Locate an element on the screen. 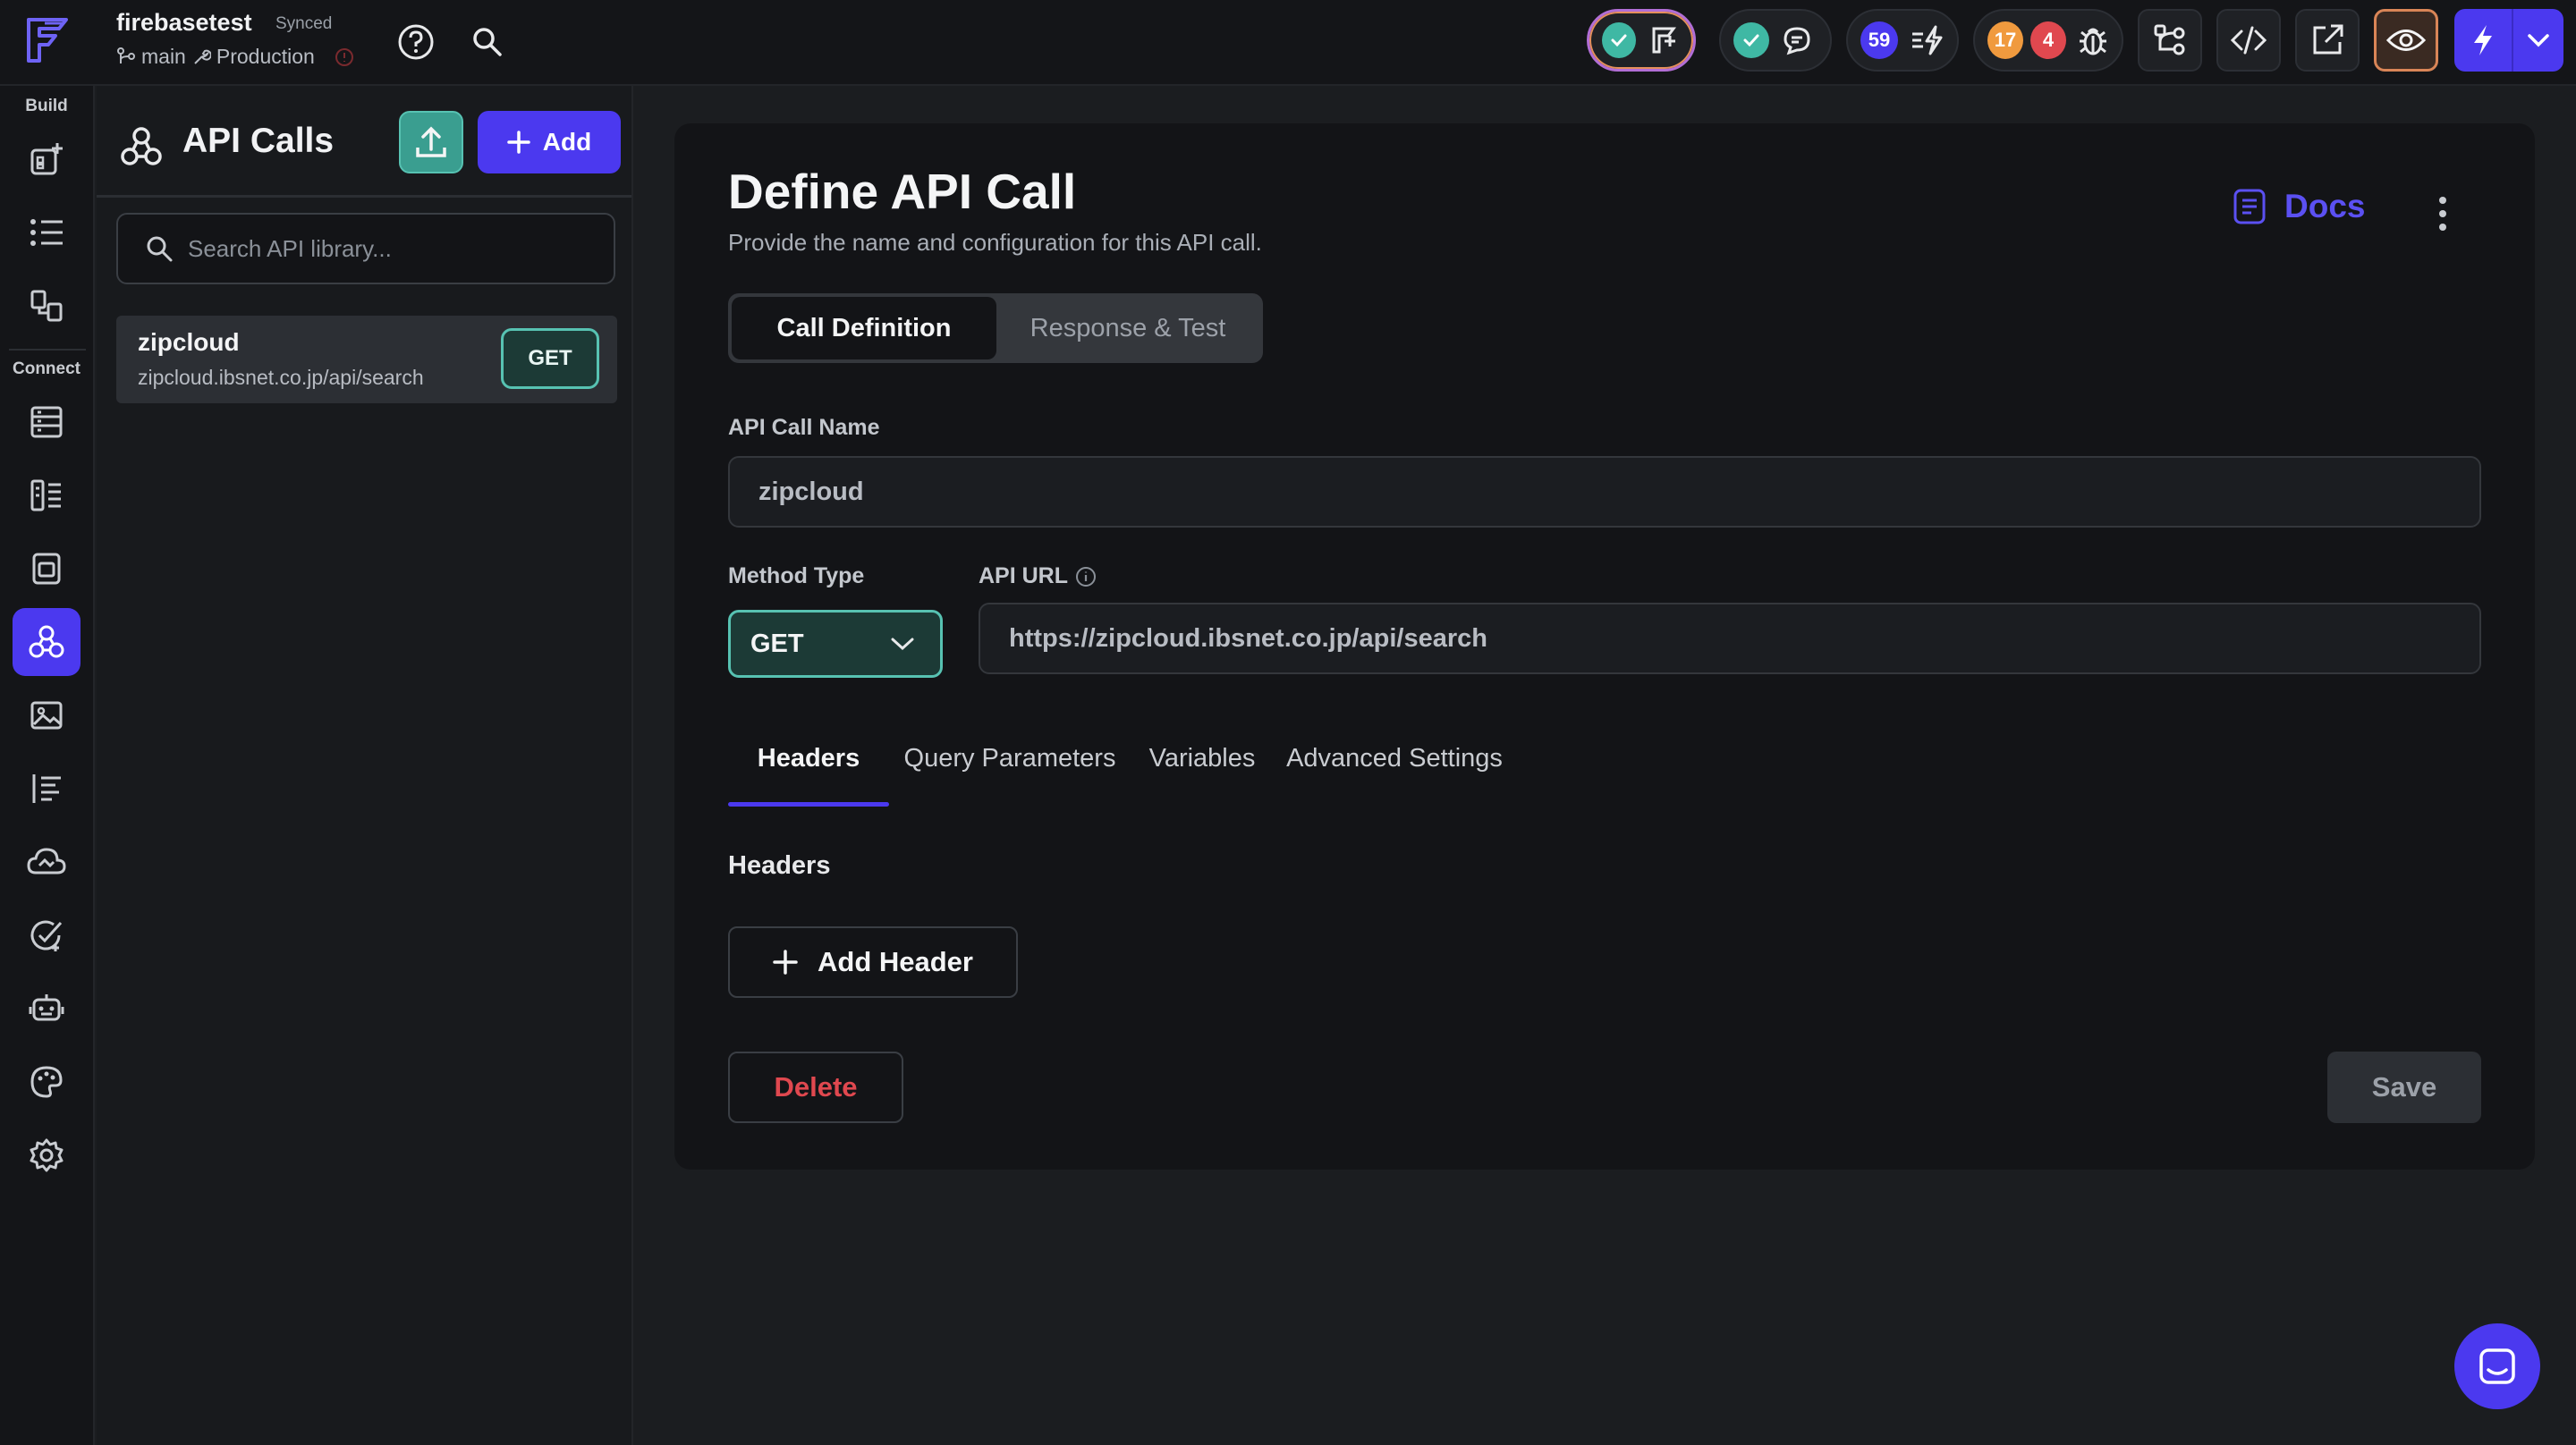  rail-label-connect: Connect is located at coordinates (46, 368).